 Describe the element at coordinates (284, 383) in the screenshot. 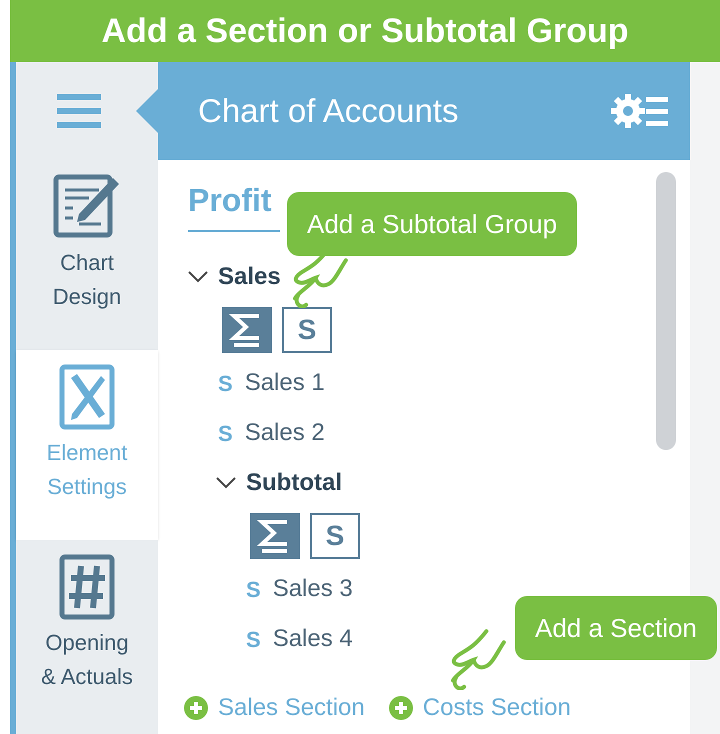

I see `account-label: Sales 1` at that location.